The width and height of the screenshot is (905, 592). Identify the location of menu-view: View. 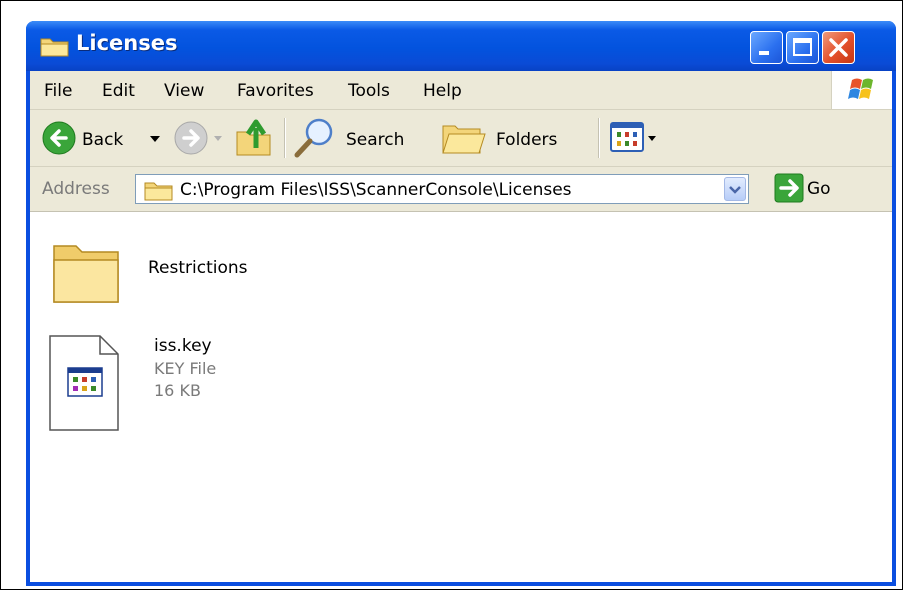
(184, 91).